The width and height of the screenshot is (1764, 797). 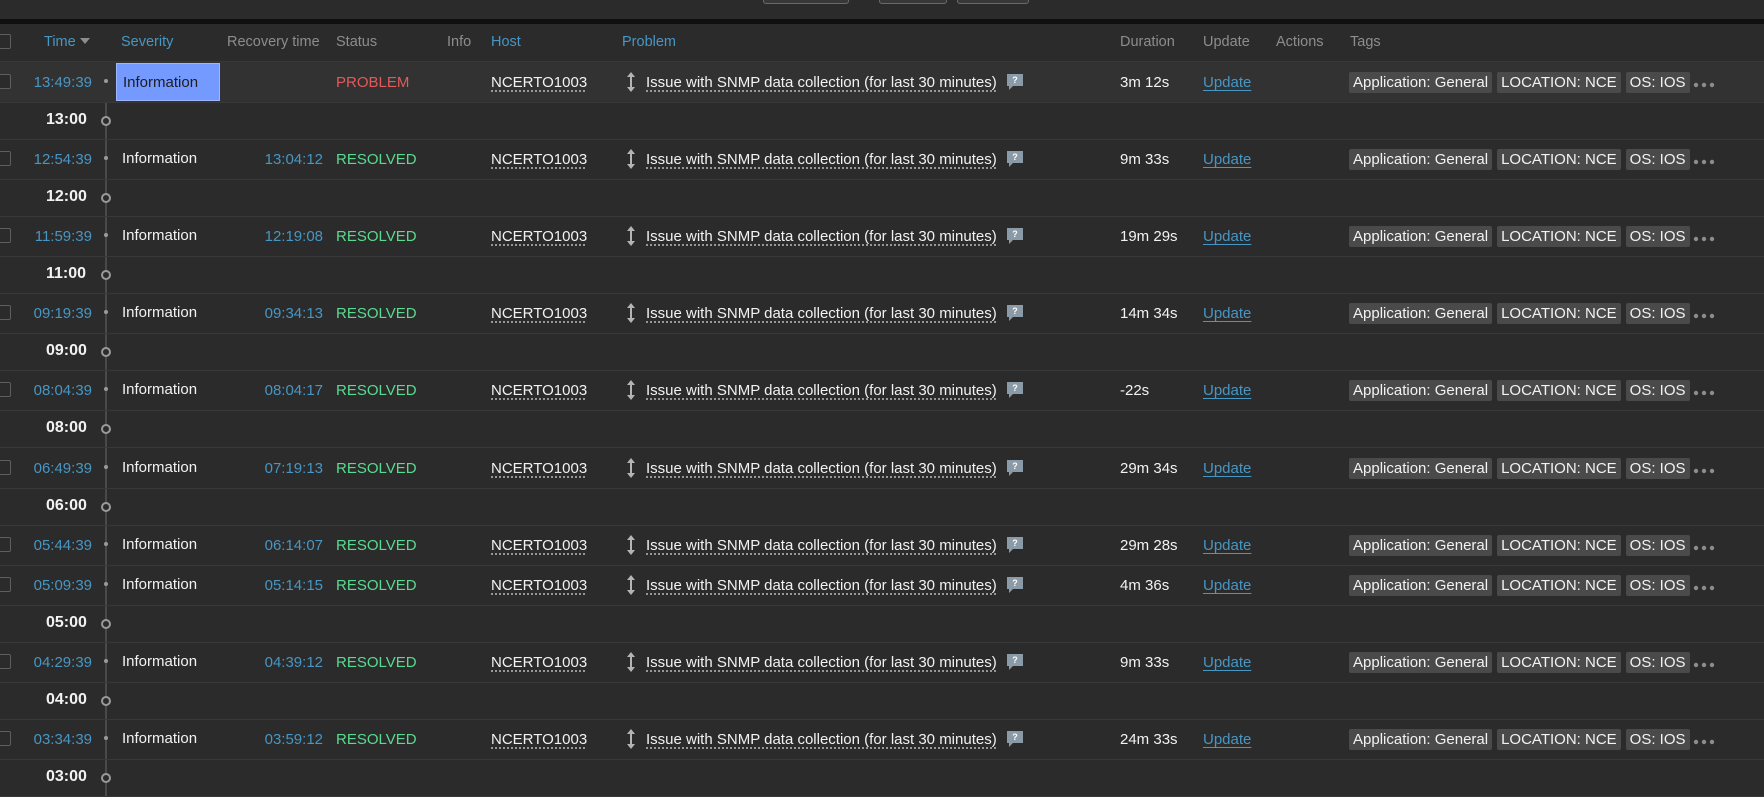 What do you see at coordinates (278, 585) in the screenshot?
I see `recovery-time-link: 05:14:15` at bounding box center [278, 585].